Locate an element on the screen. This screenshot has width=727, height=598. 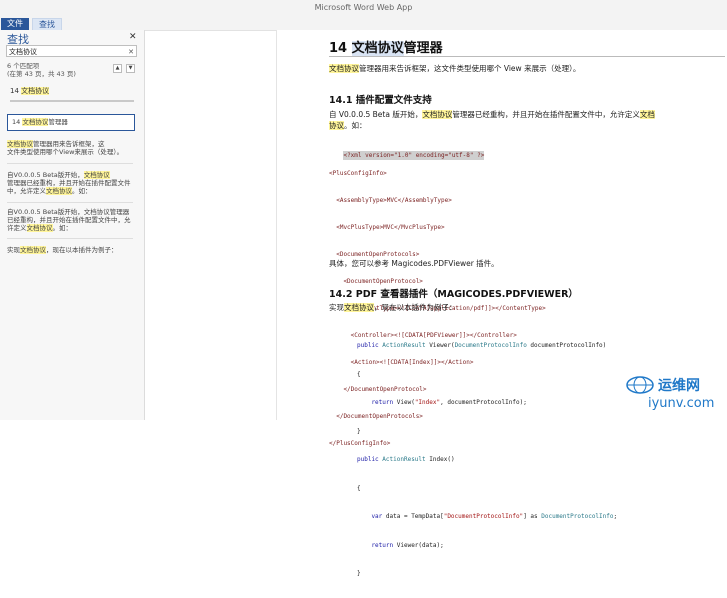
result-text: 文件类型使用哪个View来展示（处理）。 is located at coordinates (65, 152).